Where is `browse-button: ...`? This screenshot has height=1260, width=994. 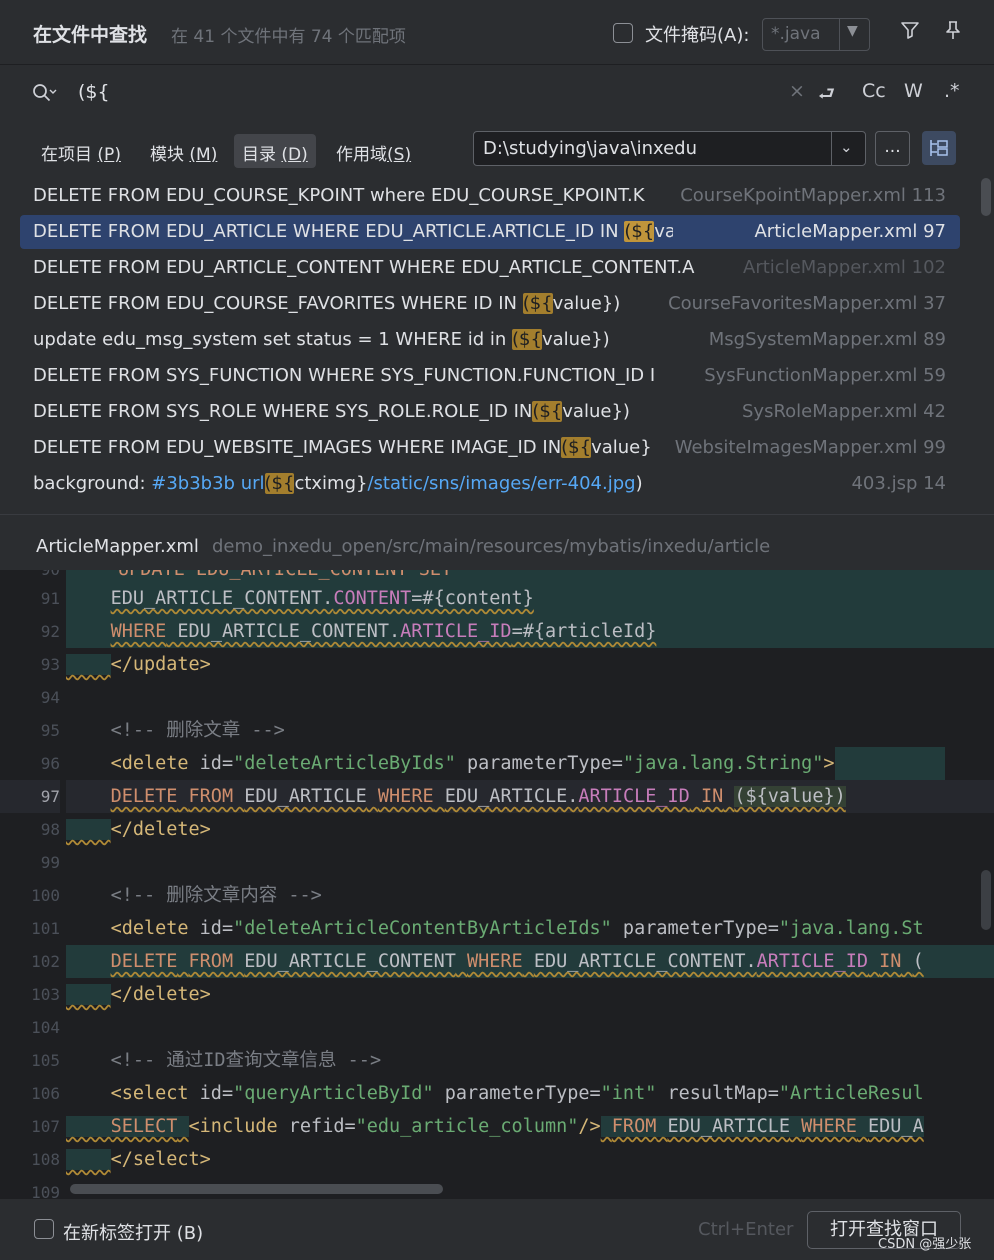
browse-button: ... is located at coordinates (892, 148).